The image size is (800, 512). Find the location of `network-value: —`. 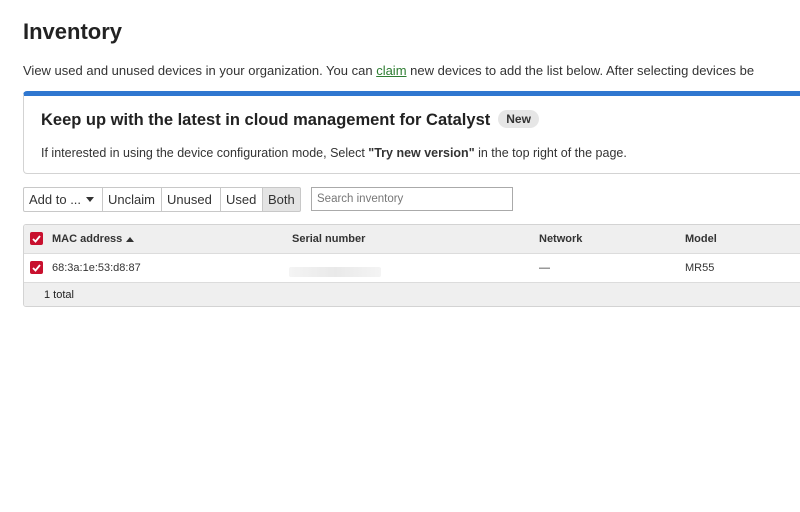

network-value: — is located at coordinates (544, 268).